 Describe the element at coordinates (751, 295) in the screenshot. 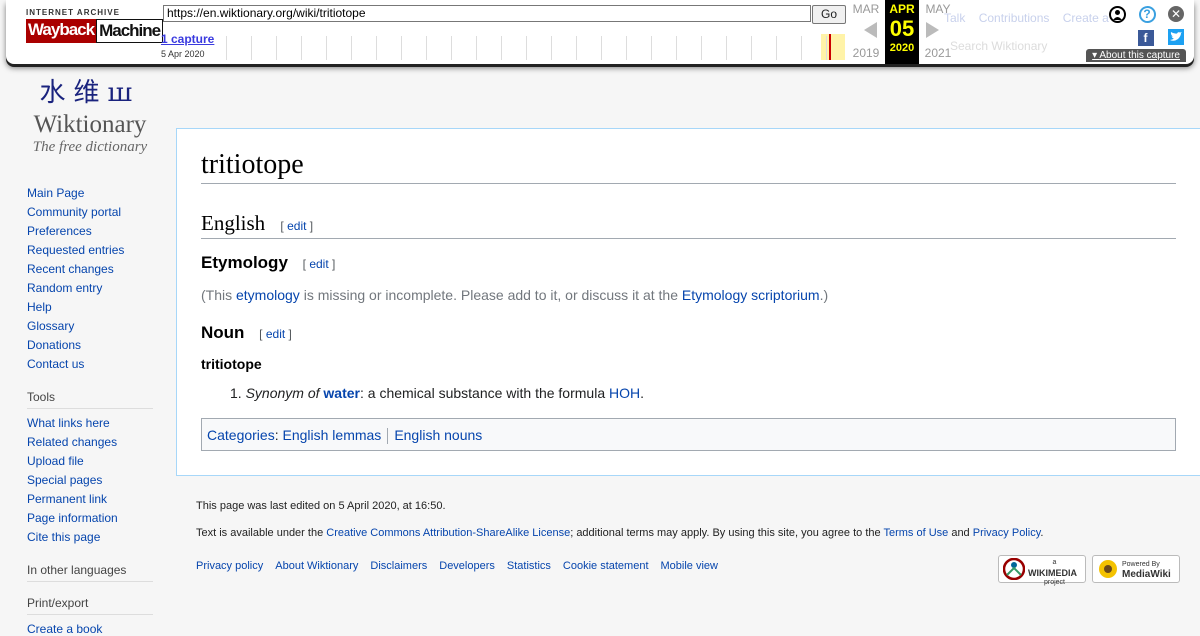

I see `etymology-scriptorium-link: Etymology scriptorium` at that location.